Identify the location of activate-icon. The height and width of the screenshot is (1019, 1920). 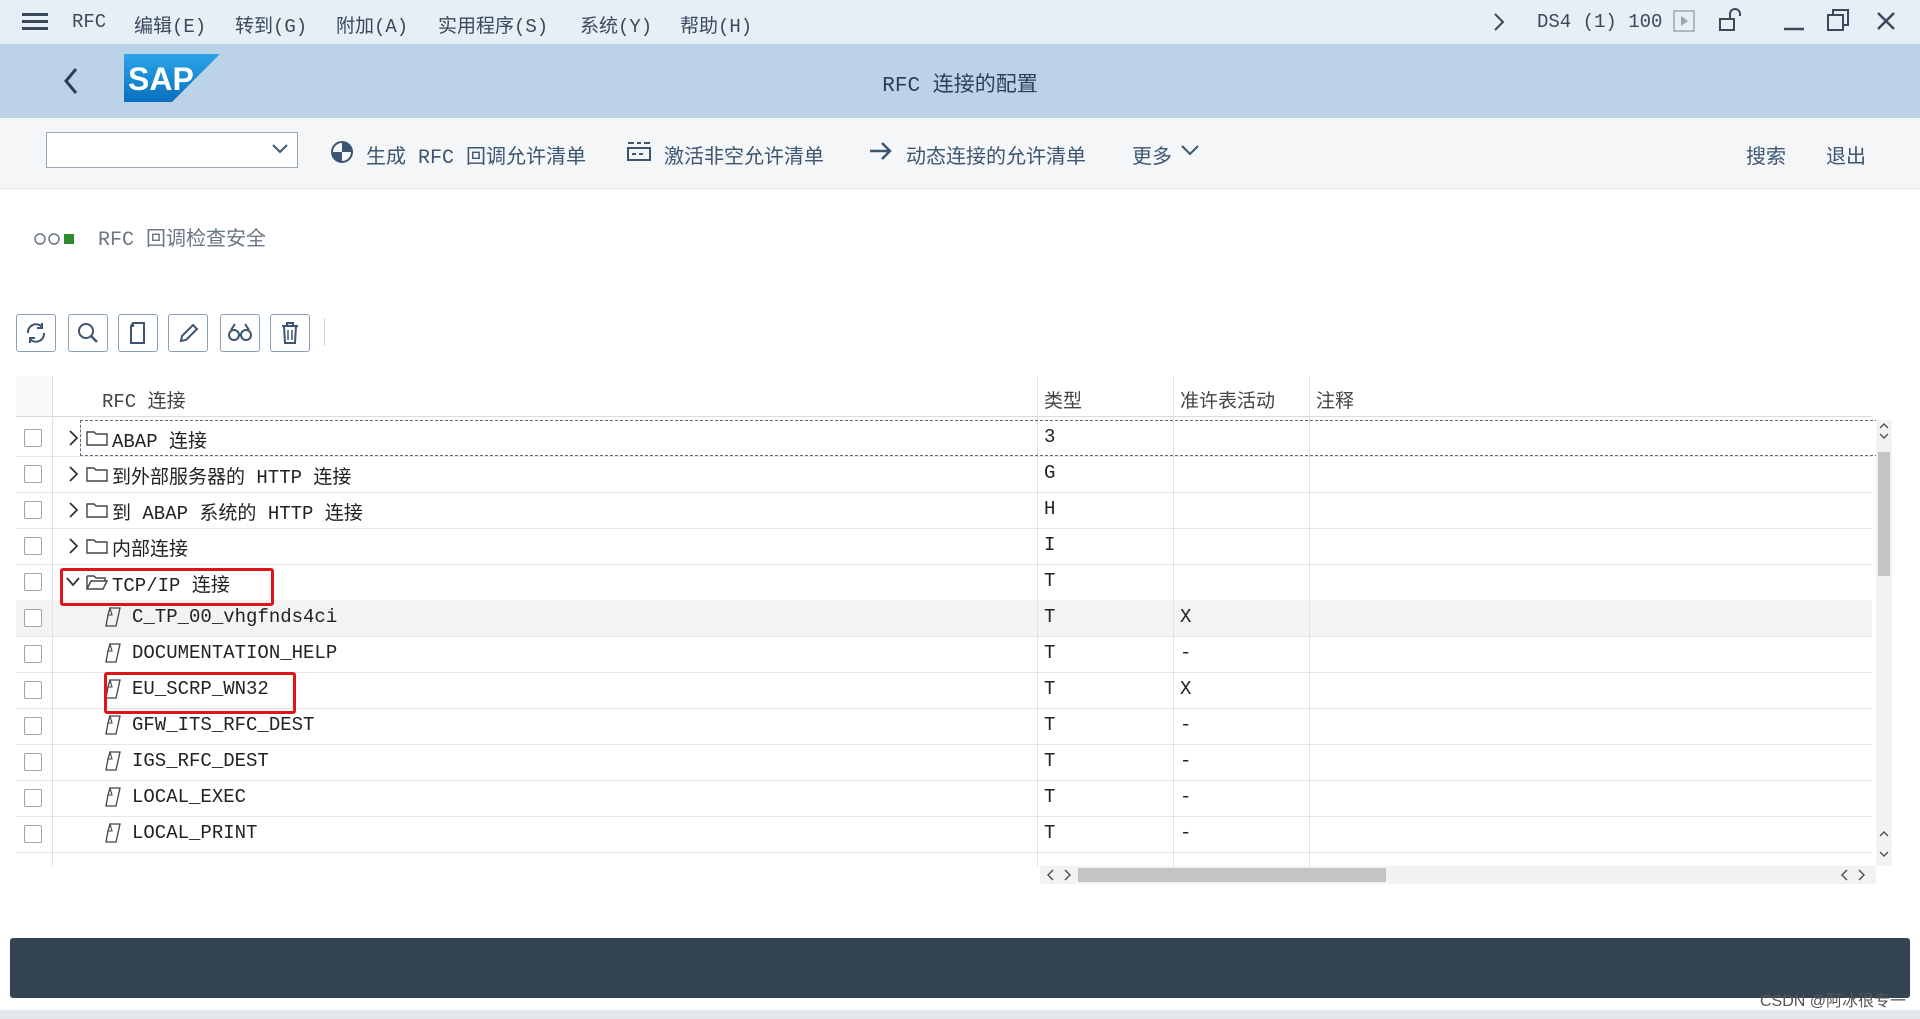
(639, 151).